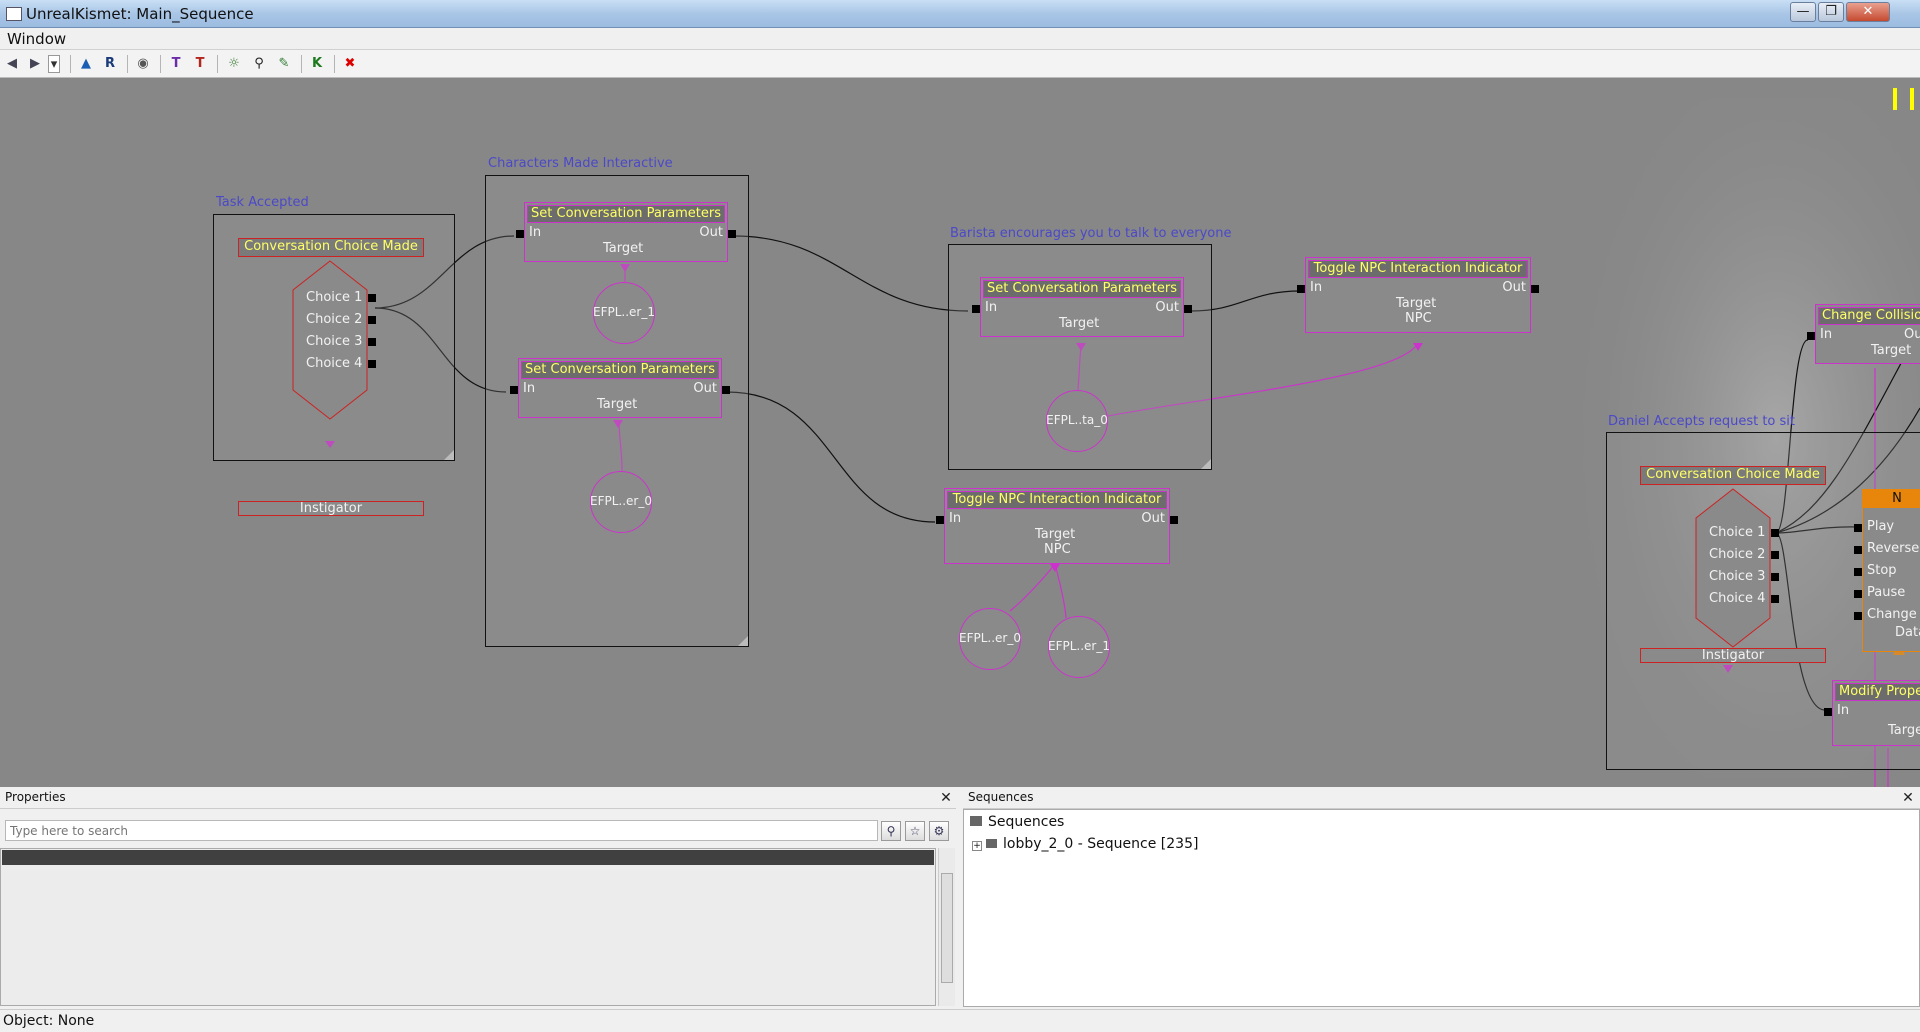 Image resolution: width=1920 pixels, height=1032 pixels. I want to click on properties-scrollbar, so click(946, 927).